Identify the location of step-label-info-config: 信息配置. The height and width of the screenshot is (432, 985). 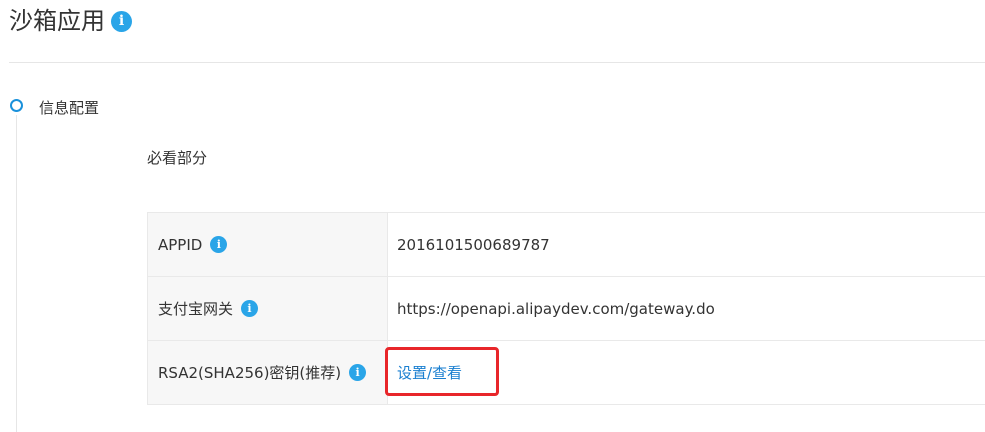
(69, 108).